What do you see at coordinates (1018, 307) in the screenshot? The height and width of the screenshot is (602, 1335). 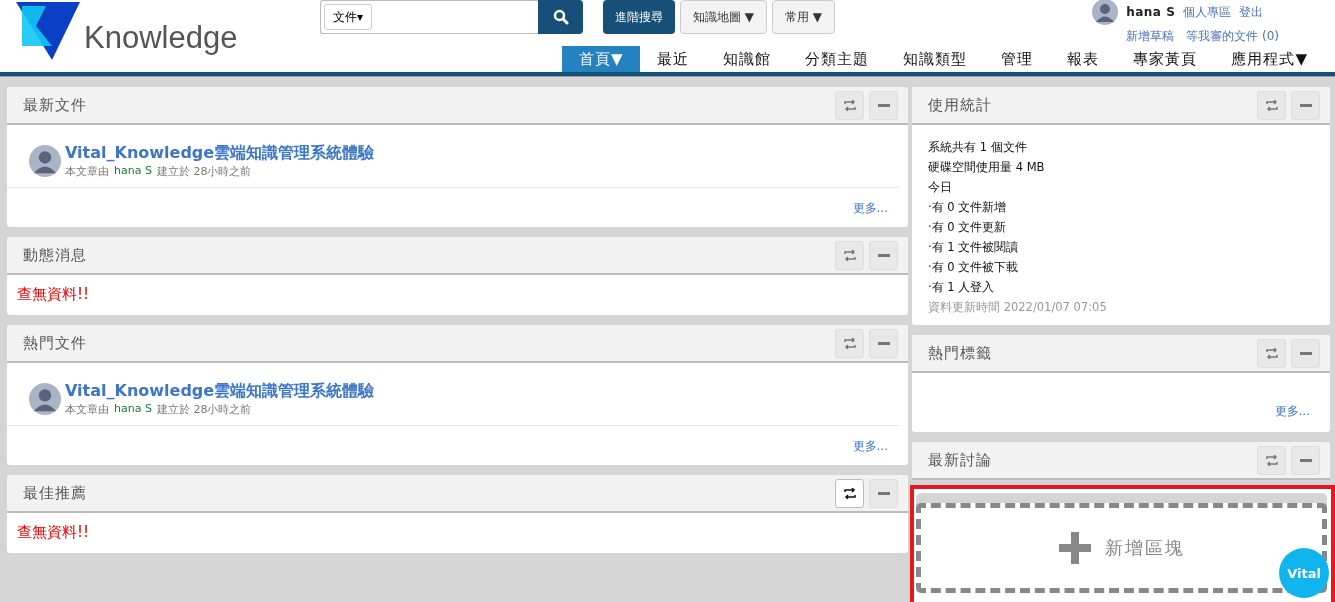 I see `update-time: 資料更新時間 2022/01/07 07:05` at bounding box center [1018, 307].